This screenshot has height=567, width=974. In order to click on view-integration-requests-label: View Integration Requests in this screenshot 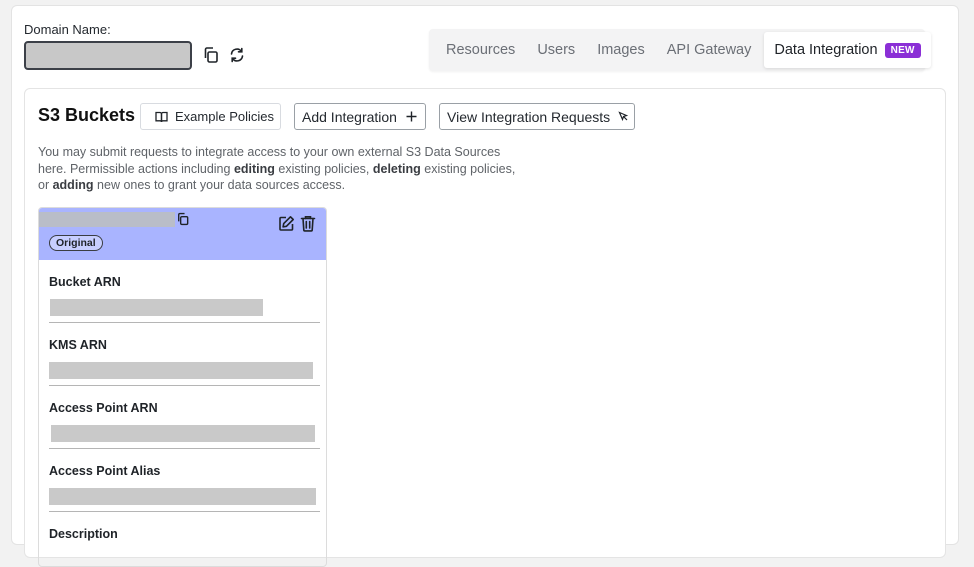, I will do `click(529, 116)`.